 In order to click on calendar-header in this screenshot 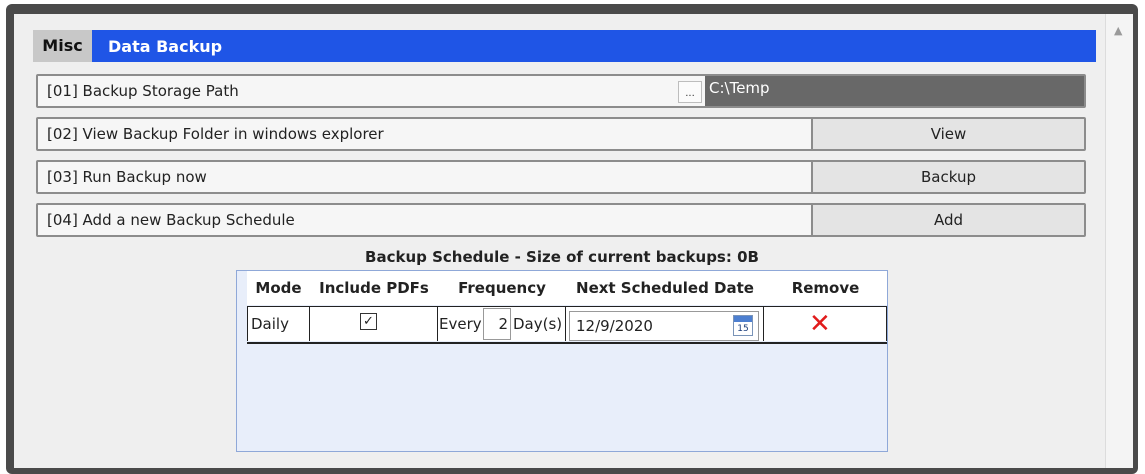, I will do `click(743, 319)`.